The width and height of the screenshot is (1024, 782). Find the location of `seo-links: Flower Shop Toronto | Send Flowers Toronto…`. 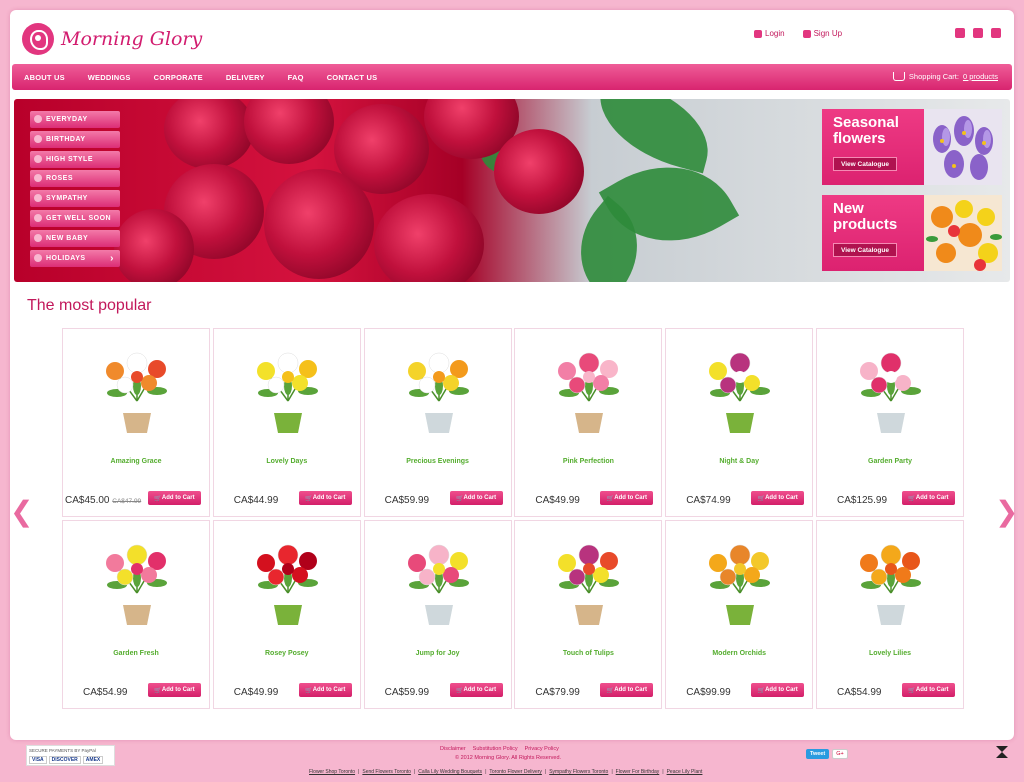

seo-links: Flower Shop Toronto | Send Flowers Toronto… is located at coordinates (505, 772).